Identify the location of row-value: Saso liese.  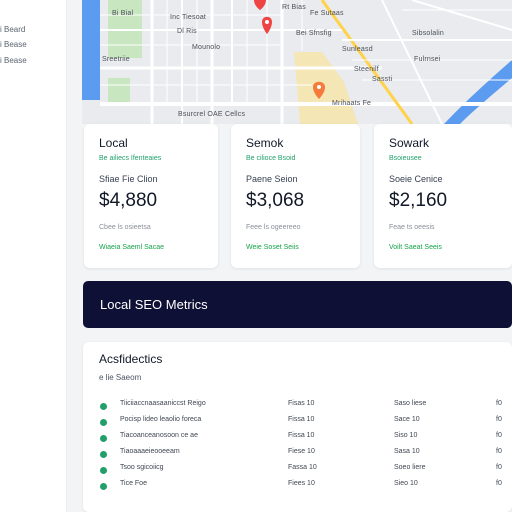
(410, 403).